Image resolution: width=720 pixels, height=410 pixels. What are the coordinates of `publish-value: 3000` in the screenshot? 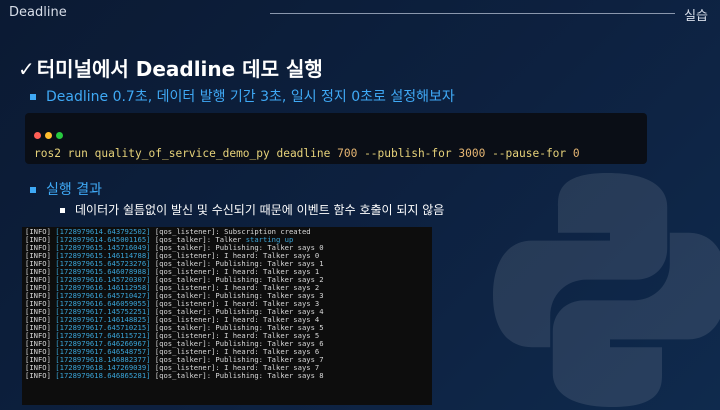 It's located at (472, 153).